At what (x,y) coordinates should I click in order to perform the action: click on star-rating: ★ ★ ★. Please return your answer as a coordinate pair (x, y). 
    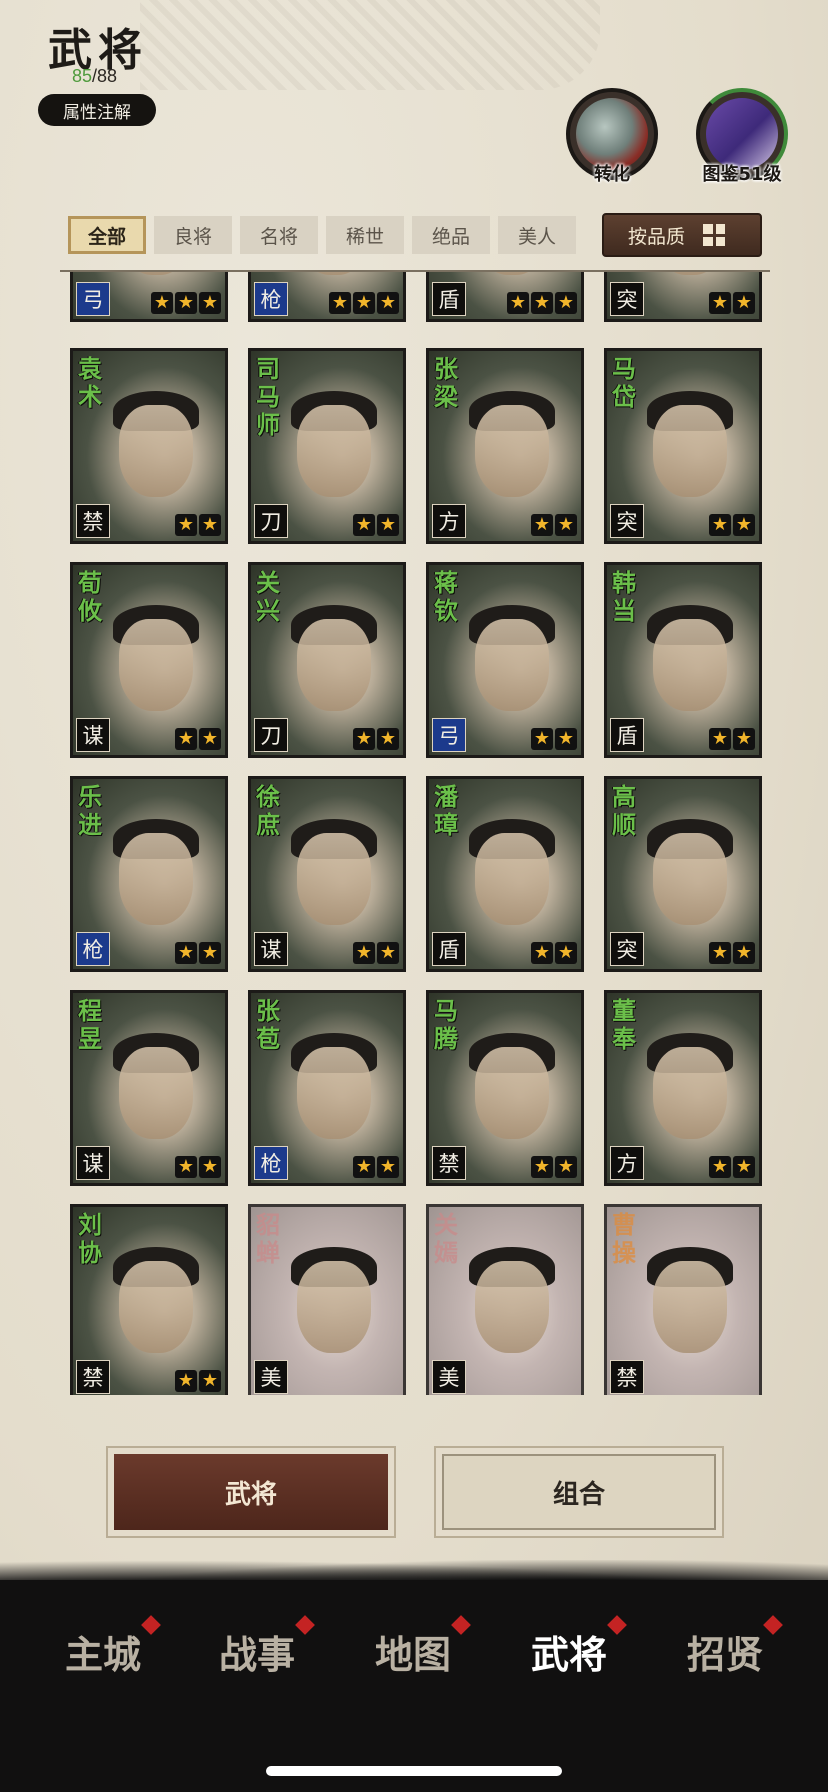
    Looking at the image, I should click on (542, 303).